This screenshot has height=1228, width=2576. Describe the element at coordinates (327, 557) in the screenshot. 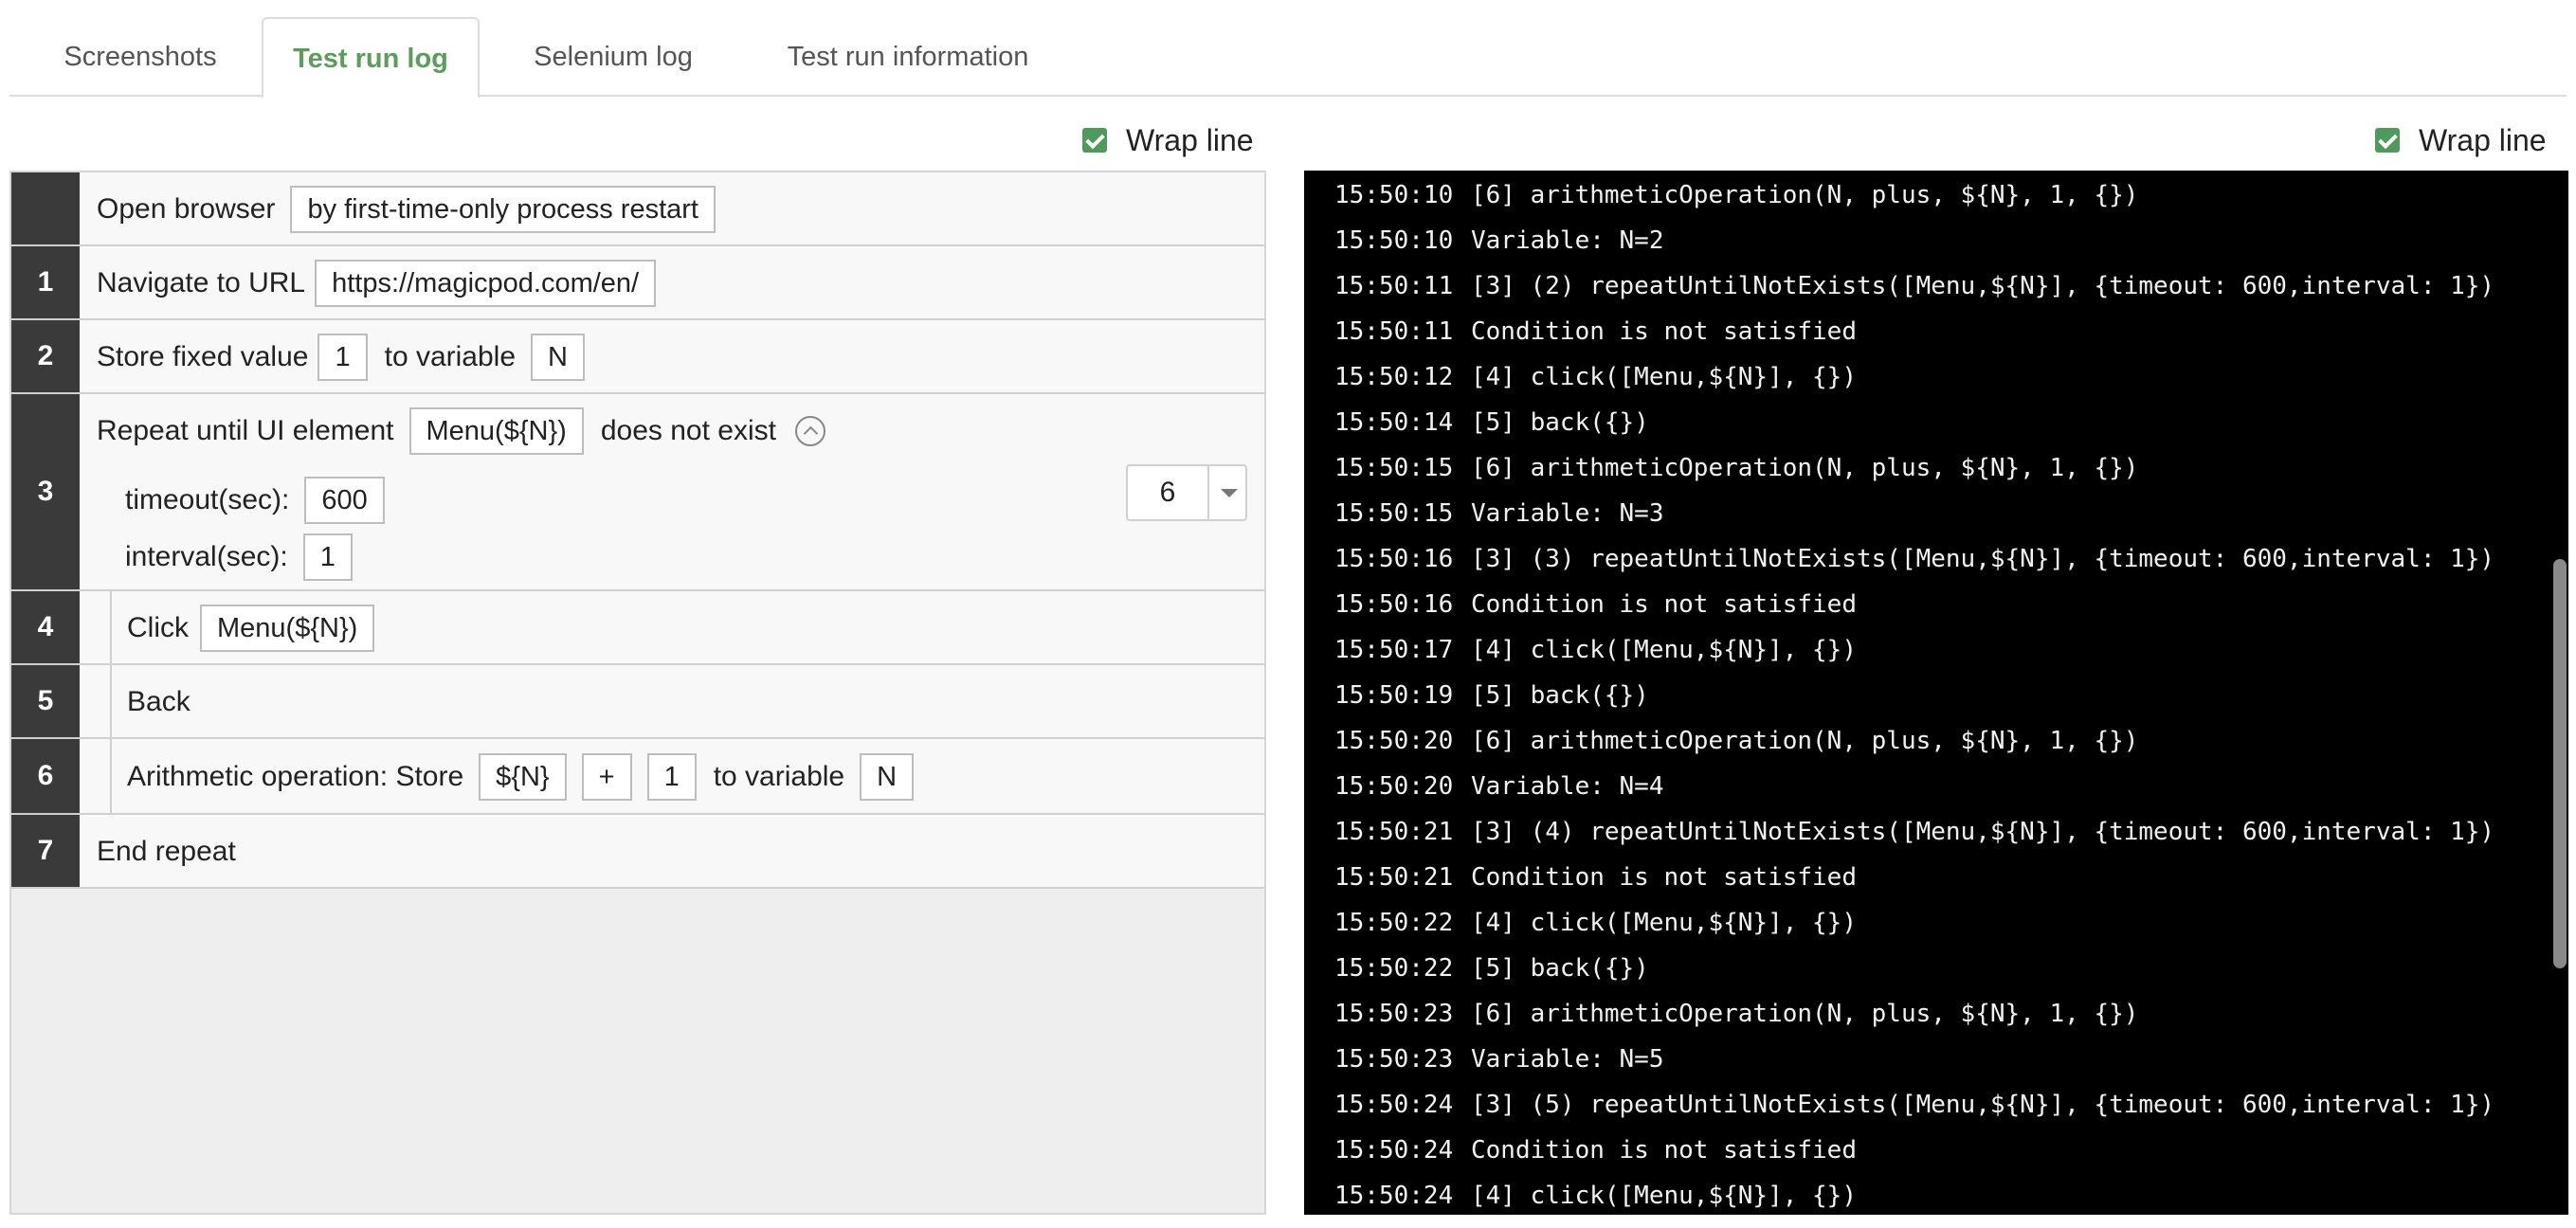

I see `interval-input: 1` at that location.